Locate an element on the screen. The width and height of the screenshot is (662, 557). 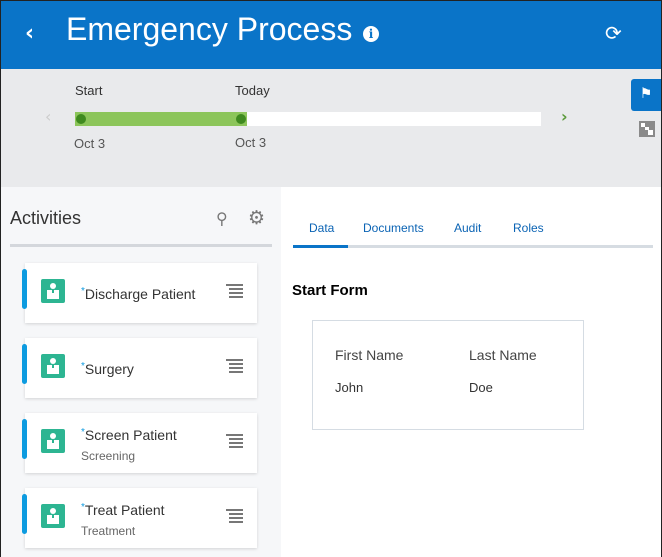
signpost-icon: ⚑ is located at coordinates (646, 94).